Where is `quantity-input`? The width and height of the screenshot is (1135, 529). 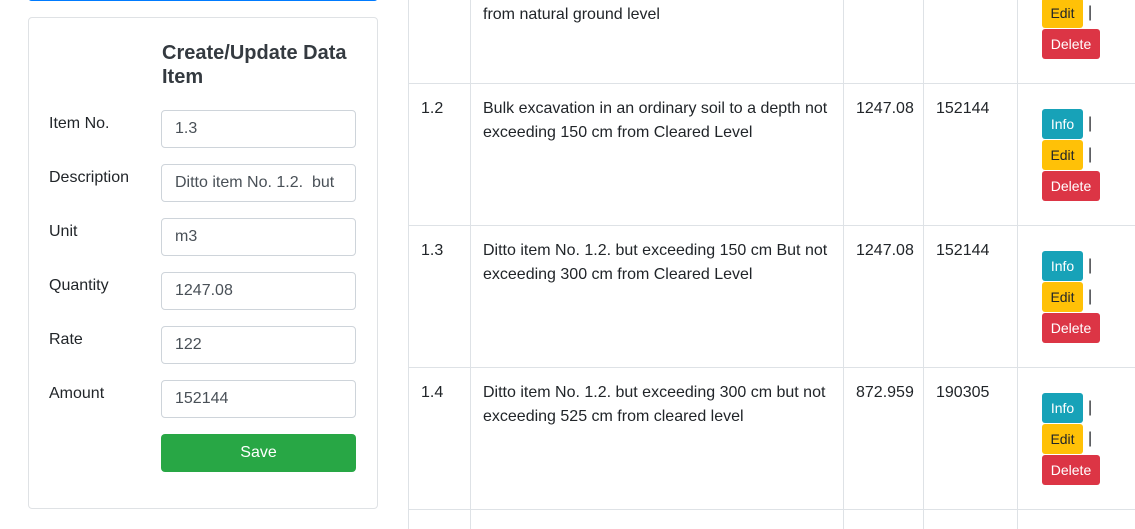 quantity-input is located at coordinates (258, 291).